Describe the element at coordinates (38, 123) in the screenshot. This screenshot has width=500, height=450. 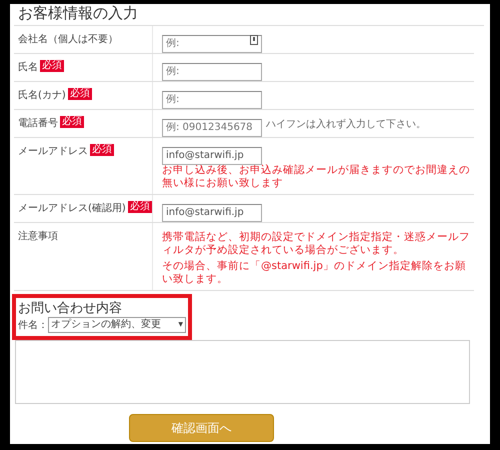
I see `field-label: 電話番号` at that location.